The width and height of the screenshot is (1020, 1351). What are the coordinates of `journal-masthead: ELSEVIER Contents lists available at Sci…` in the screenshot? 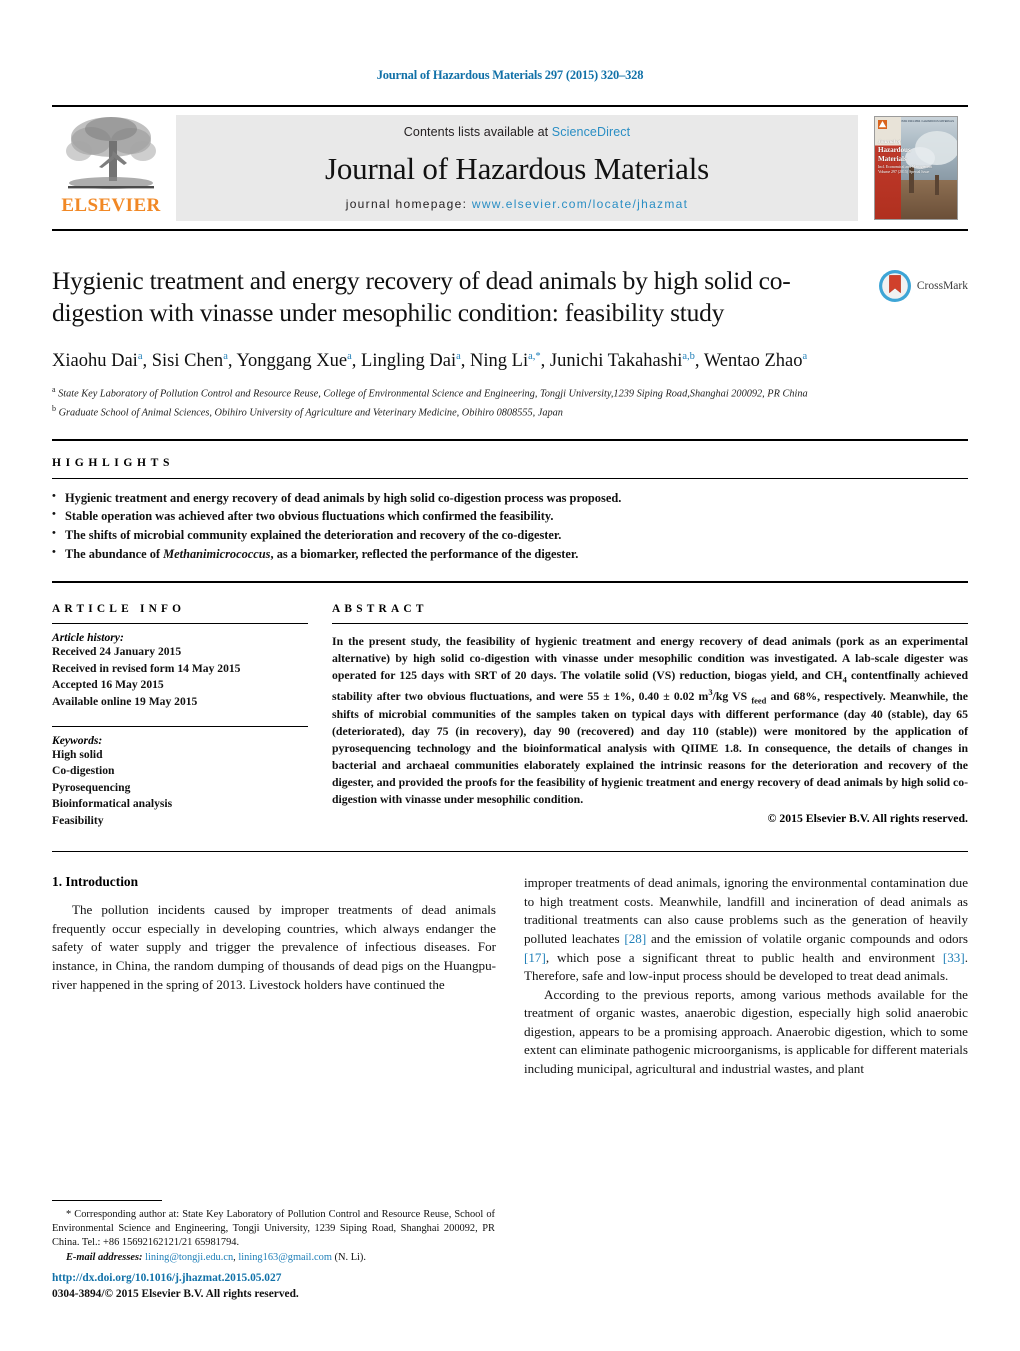 It's located at (510, 168).